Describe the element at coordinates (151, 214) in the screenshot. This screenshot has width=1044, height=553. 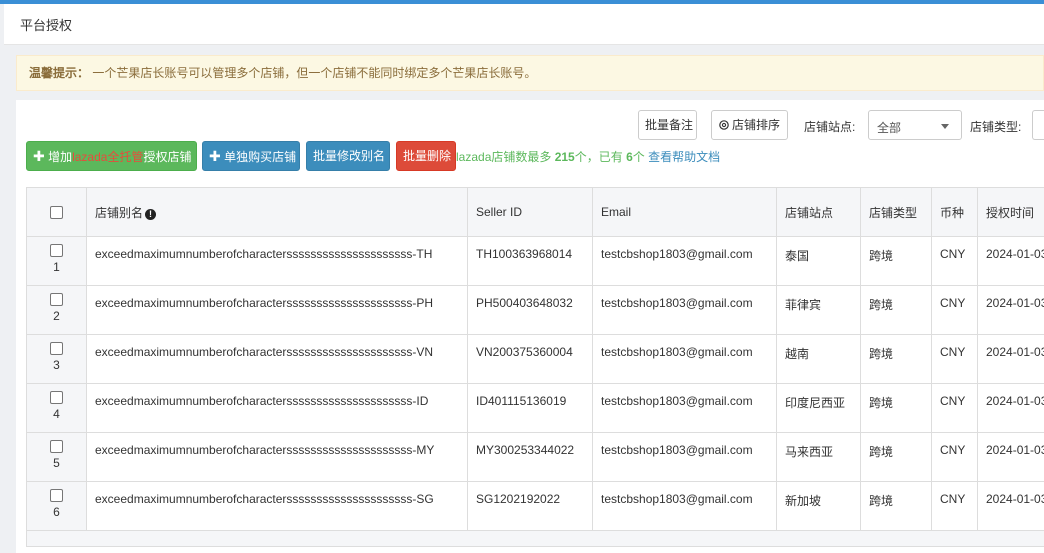
I see `info-icon: !` at that location.